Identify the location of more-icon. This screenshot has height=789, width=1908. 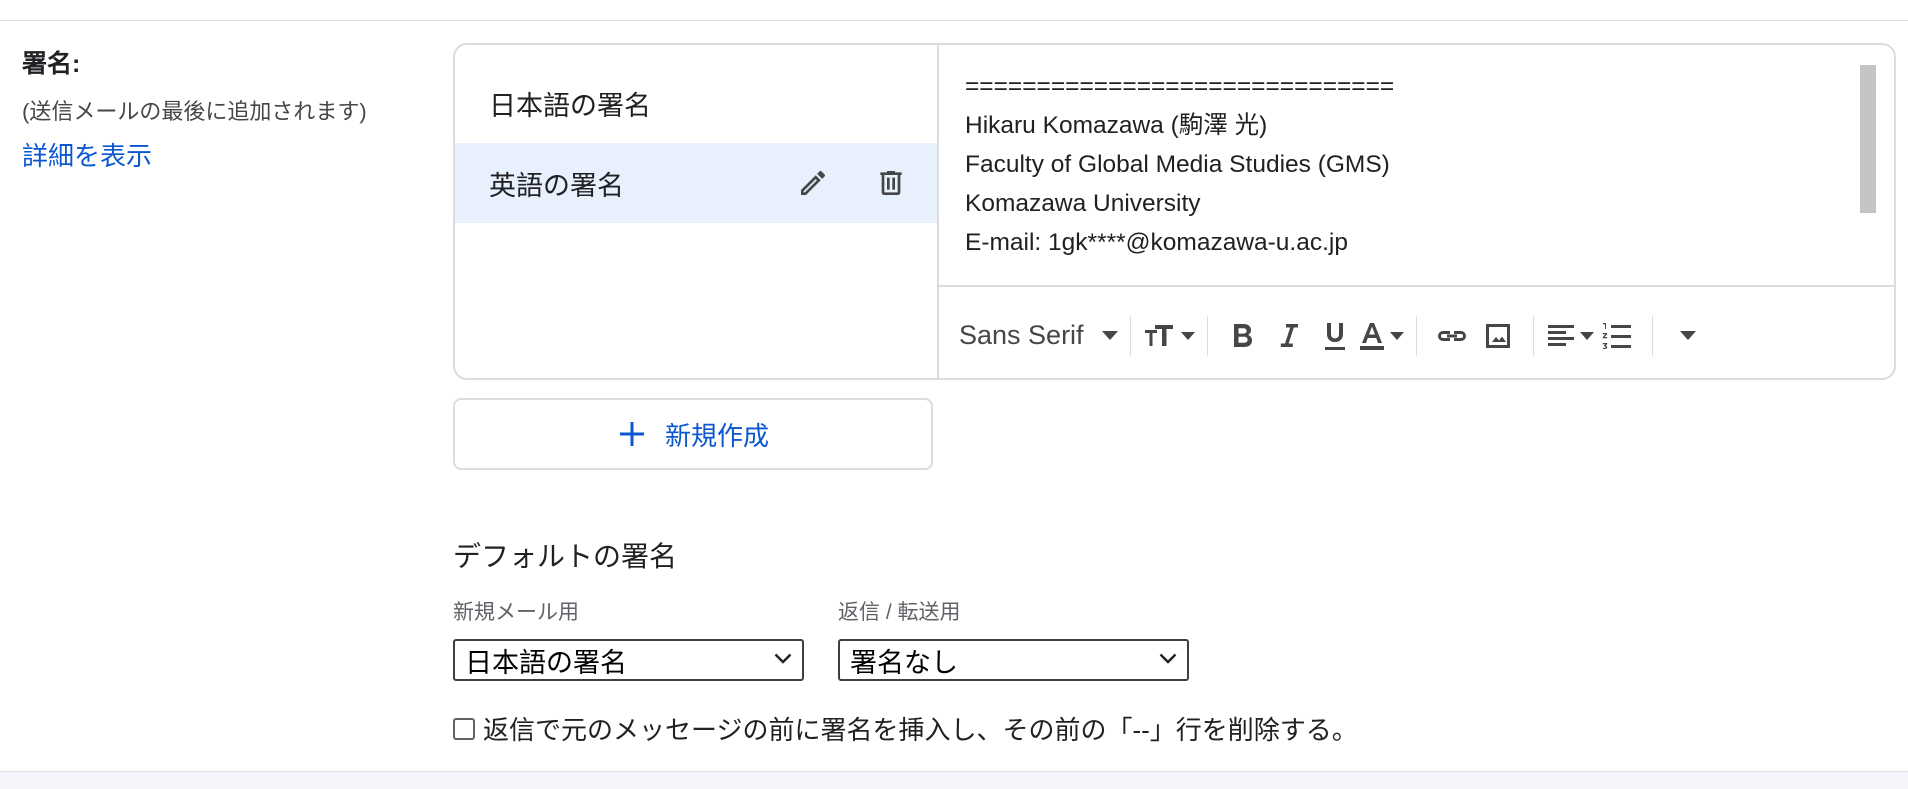
(1688, 336).